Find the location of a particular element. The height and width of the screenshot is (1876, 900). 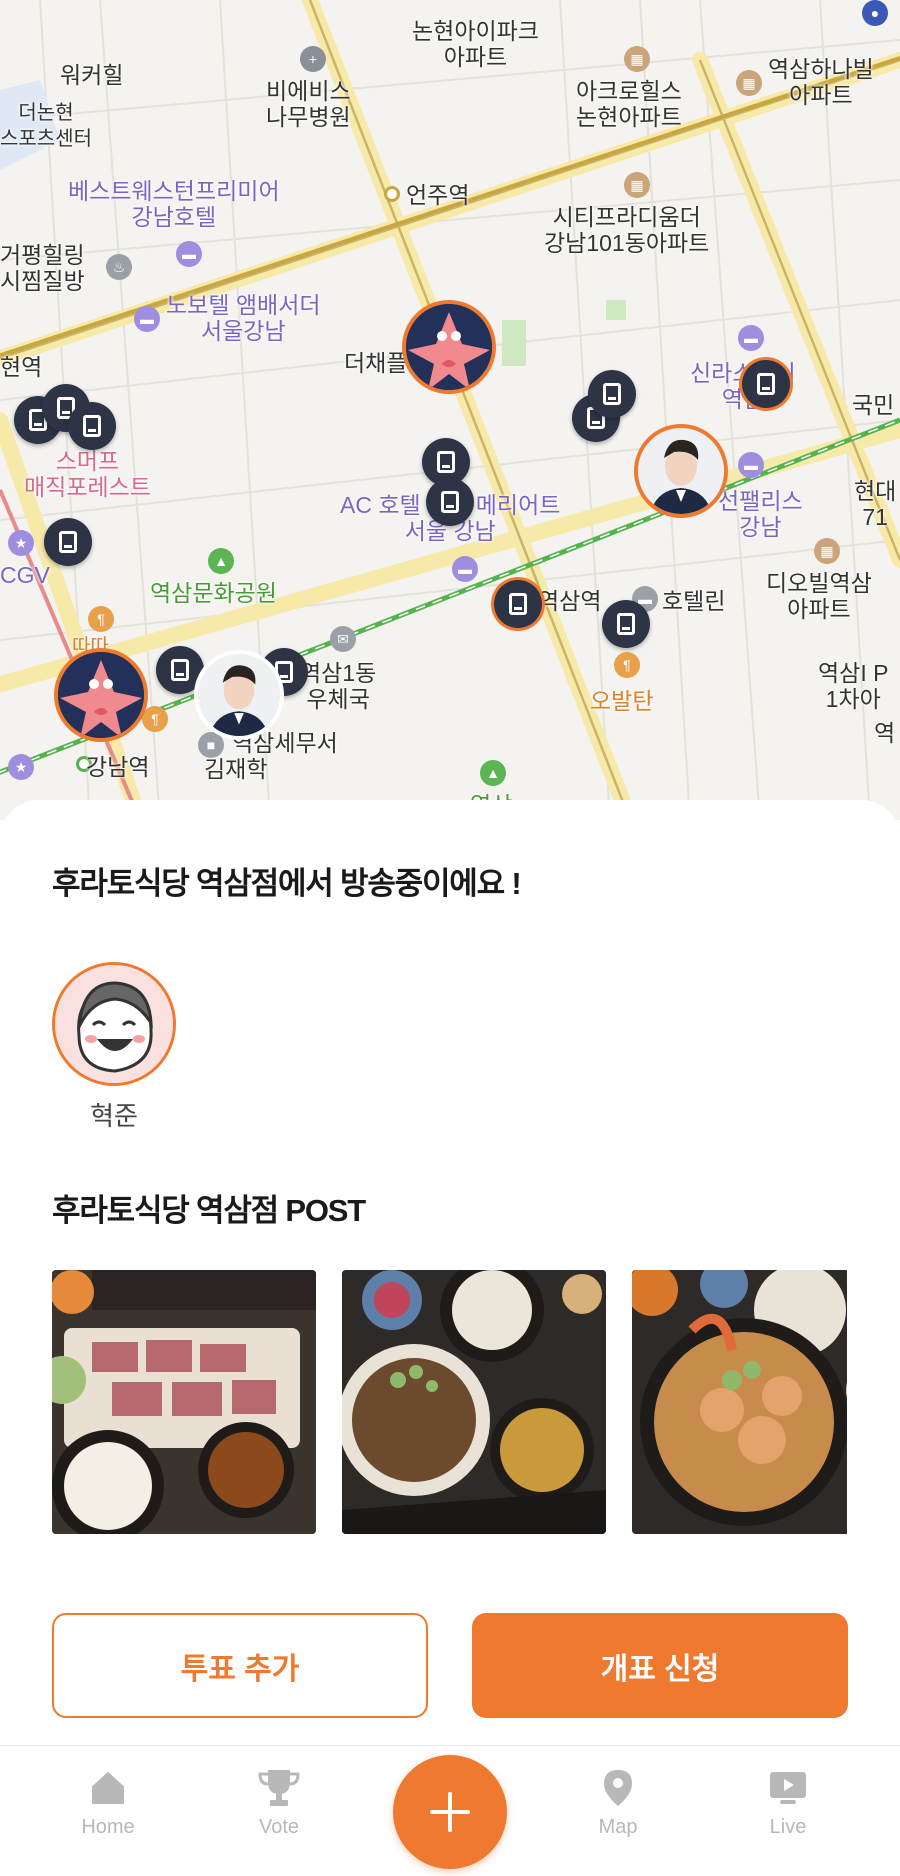

map-label: 현대 71 is located at coordinates (875, 504).